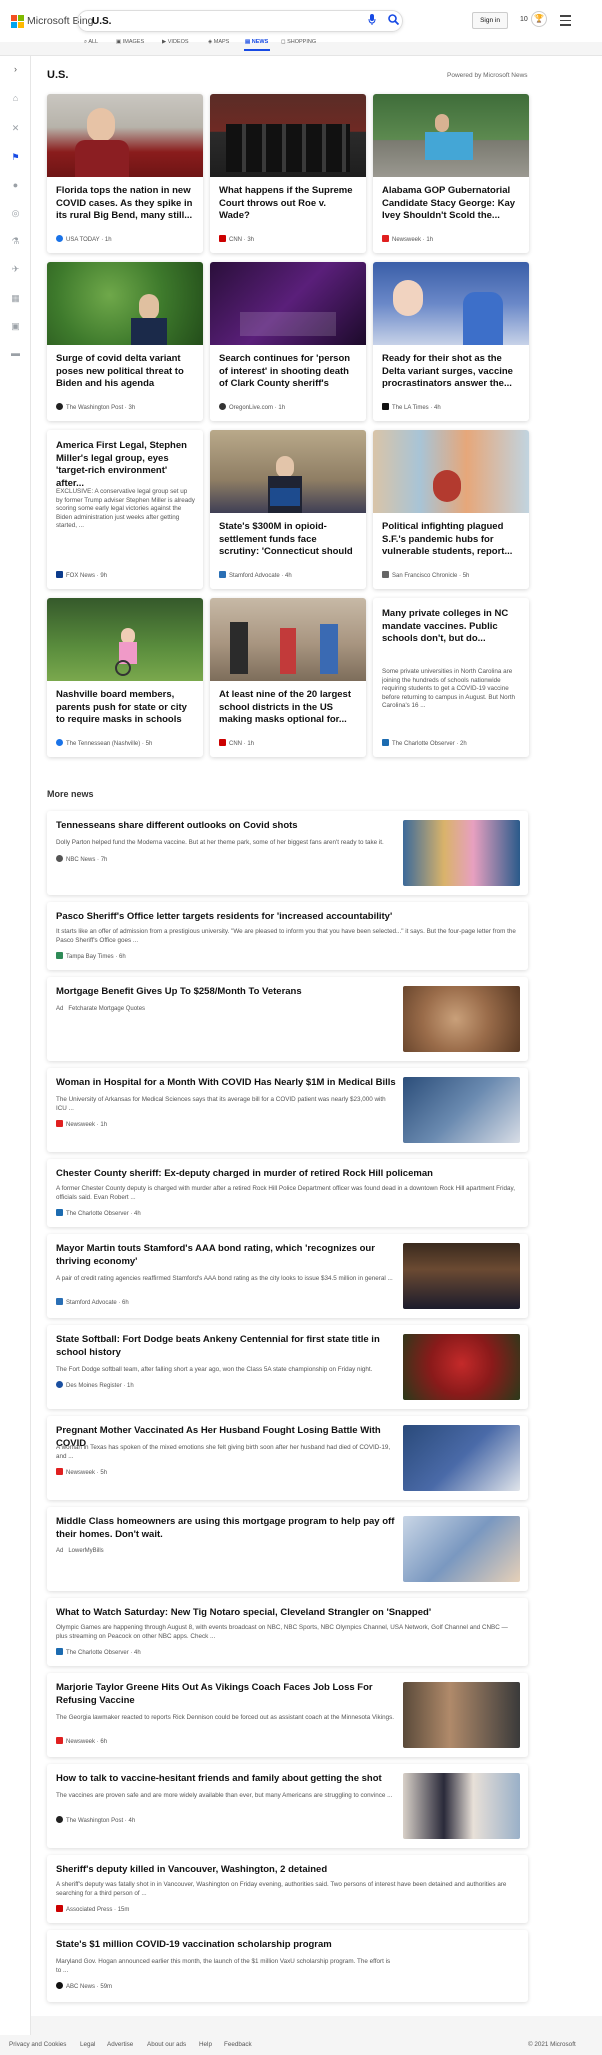 This screenshot has width=602, height=2055. Describe the element at coordinates (15, 69) in the screenshot. I see `expand-chevron-icon: ›` at that location.